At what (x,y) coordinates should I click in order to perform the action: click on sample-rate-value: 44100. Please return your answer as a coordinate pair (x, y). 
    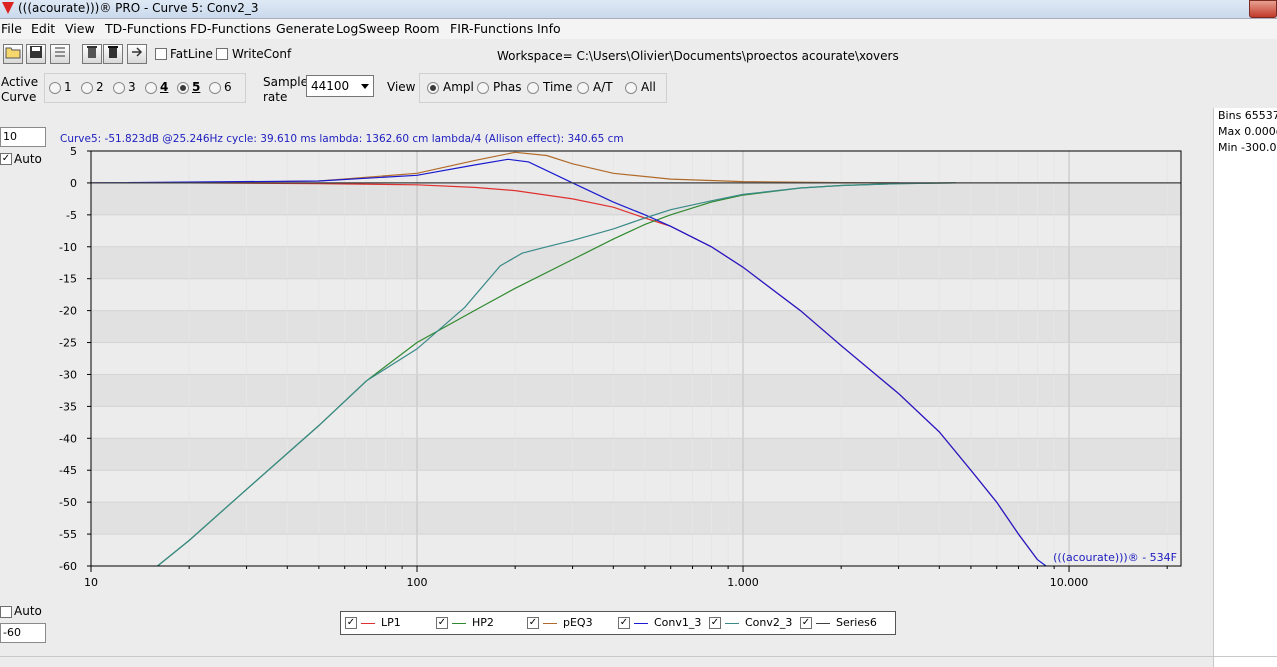
    Looking at the image, I should click on (330, 86).